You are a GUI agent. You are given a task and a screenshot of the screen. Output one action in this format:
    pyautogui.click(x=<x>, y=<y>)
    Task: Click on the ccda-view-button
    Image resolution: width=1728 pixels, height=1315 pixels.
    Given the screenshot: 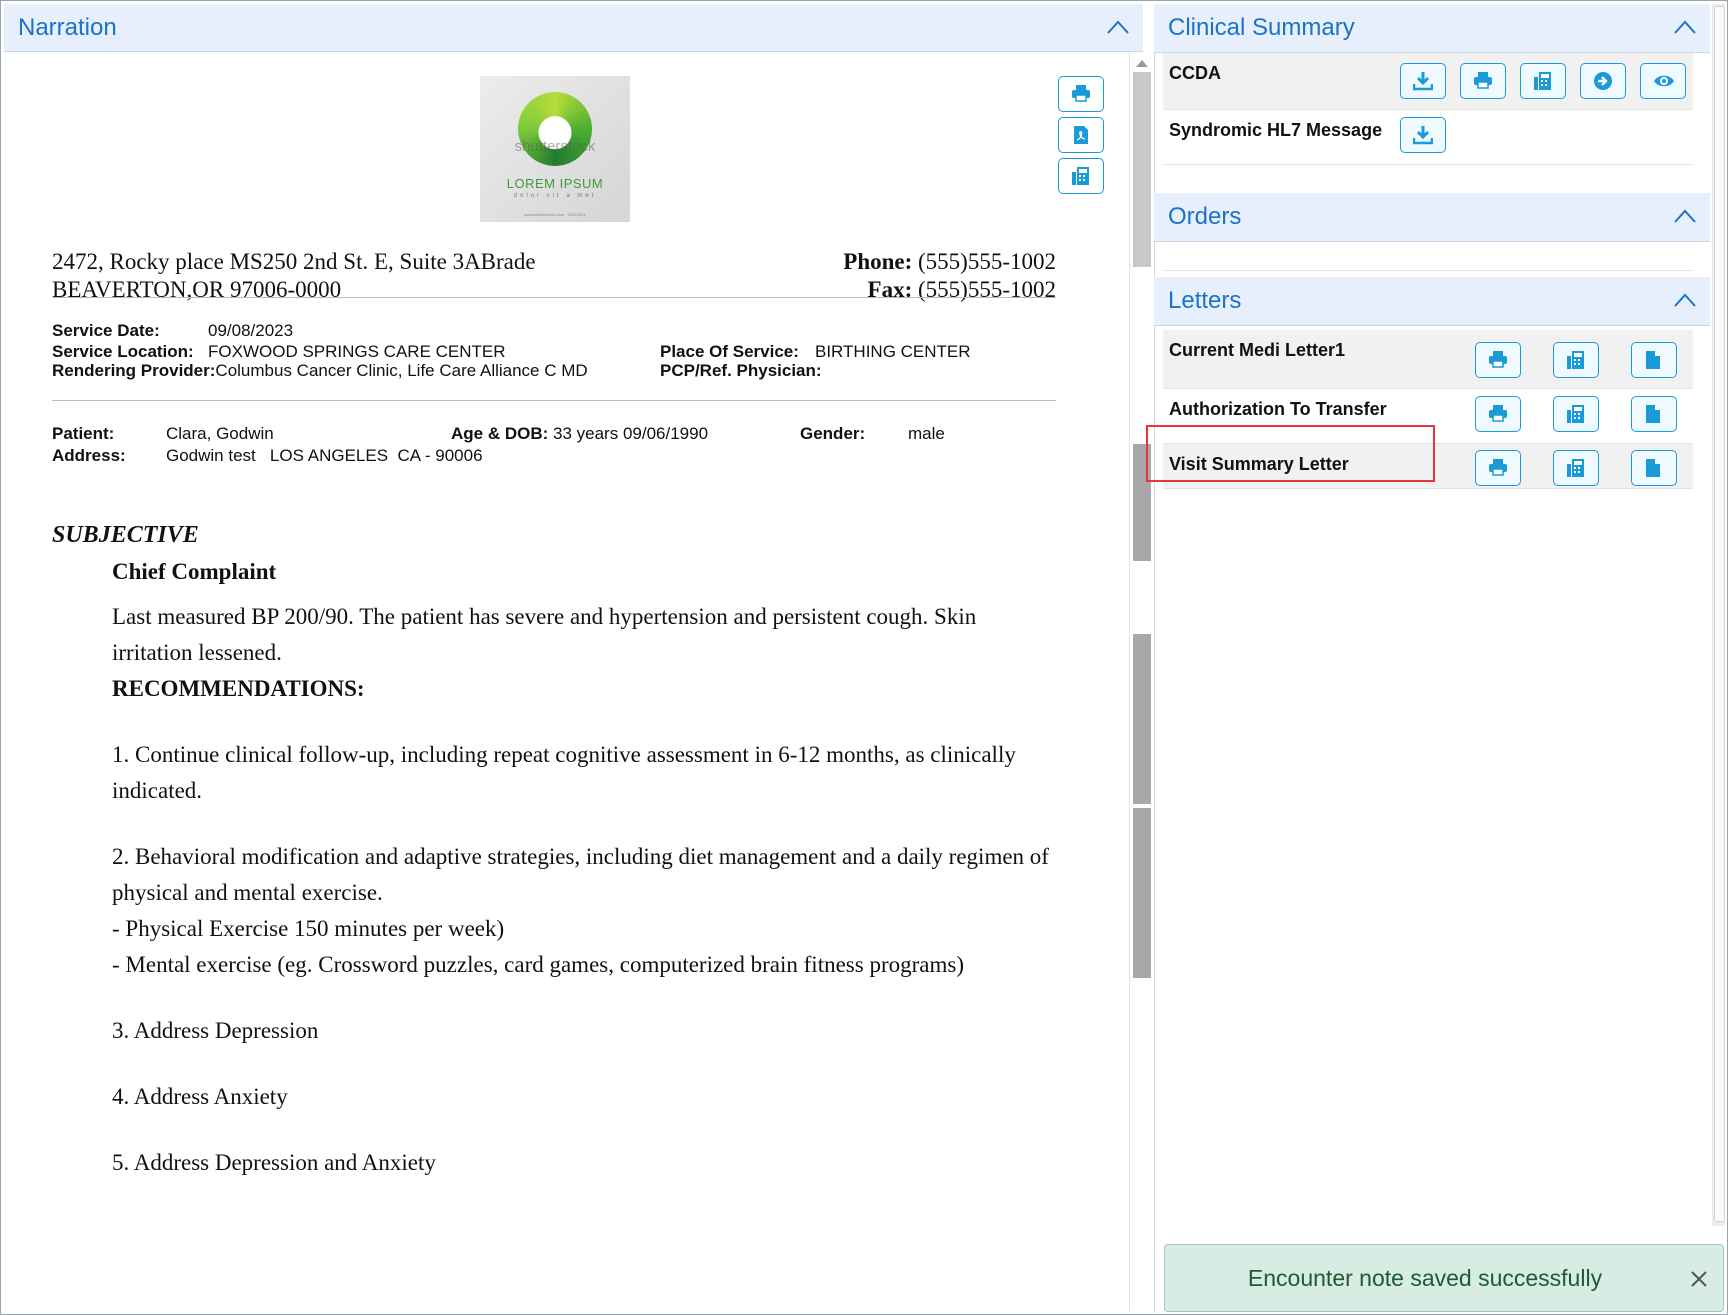 What is the action you would take?
    pyautogui.click(x=1663, y=81)
    